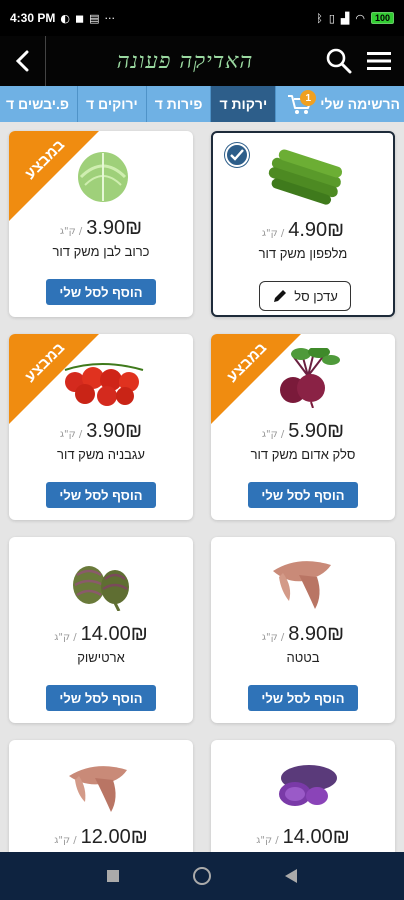  I want to click on vibrate-icon: ▯, so click(331, 18).